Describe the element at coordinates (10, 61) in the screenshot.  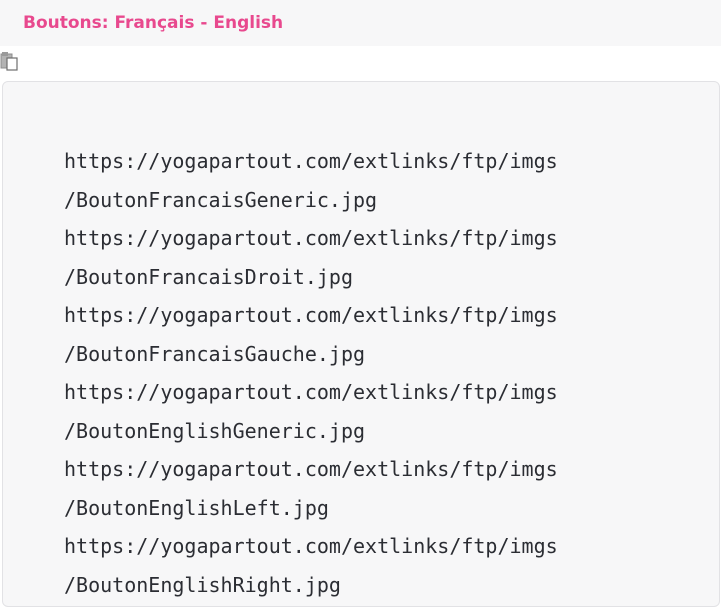
I see `copy-icon` at that location.